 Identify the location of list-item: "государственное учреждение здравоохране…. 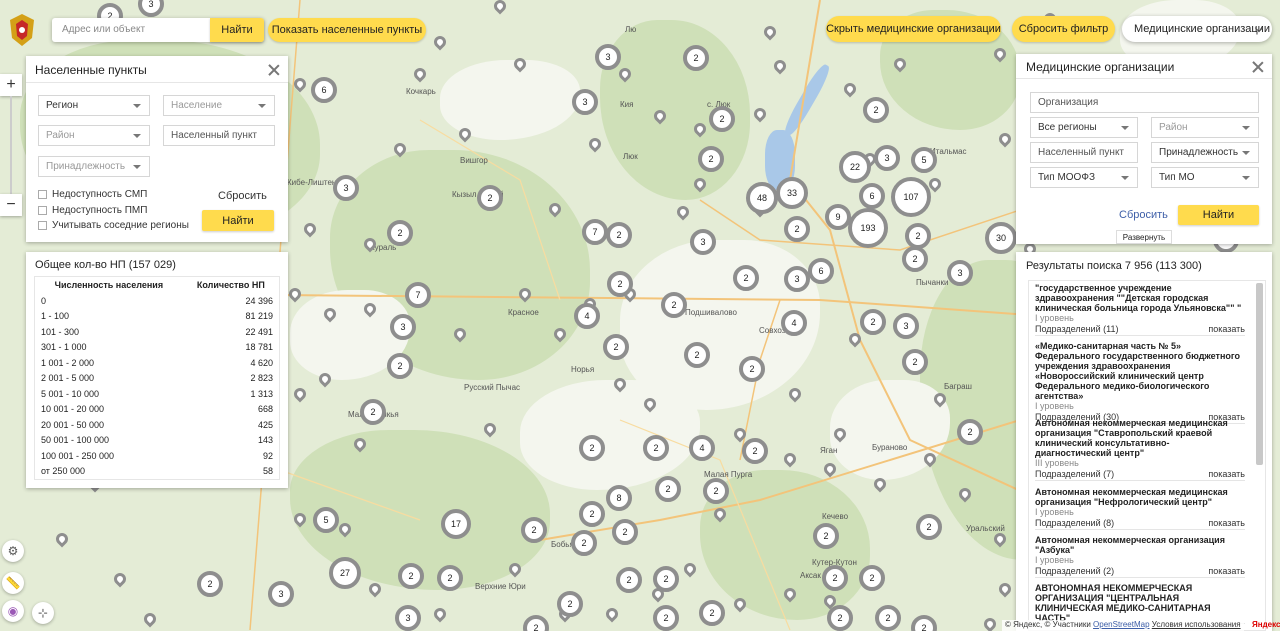
(1140, 309).